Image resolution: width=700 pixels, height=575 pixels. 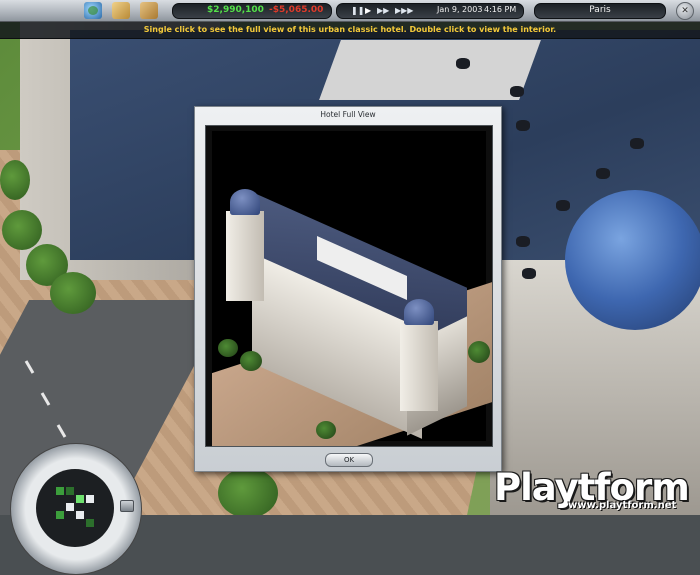 What do you see at coordinates (430, 11) in the screenshot?
I see `time-control-panel: ❚❚ ▶ ▶▶ ▶▶▶ Jan 9, 2003 4:16 PM` at bounding box center [430, 11].